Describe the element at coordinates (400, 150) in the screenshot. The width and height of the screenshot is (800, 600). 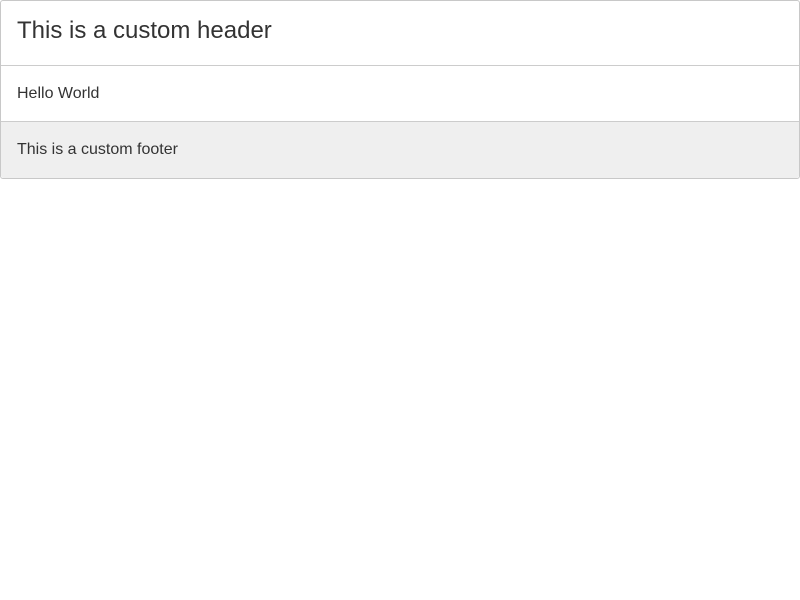
I see `panel-footer: This is a custom footer` at that location.